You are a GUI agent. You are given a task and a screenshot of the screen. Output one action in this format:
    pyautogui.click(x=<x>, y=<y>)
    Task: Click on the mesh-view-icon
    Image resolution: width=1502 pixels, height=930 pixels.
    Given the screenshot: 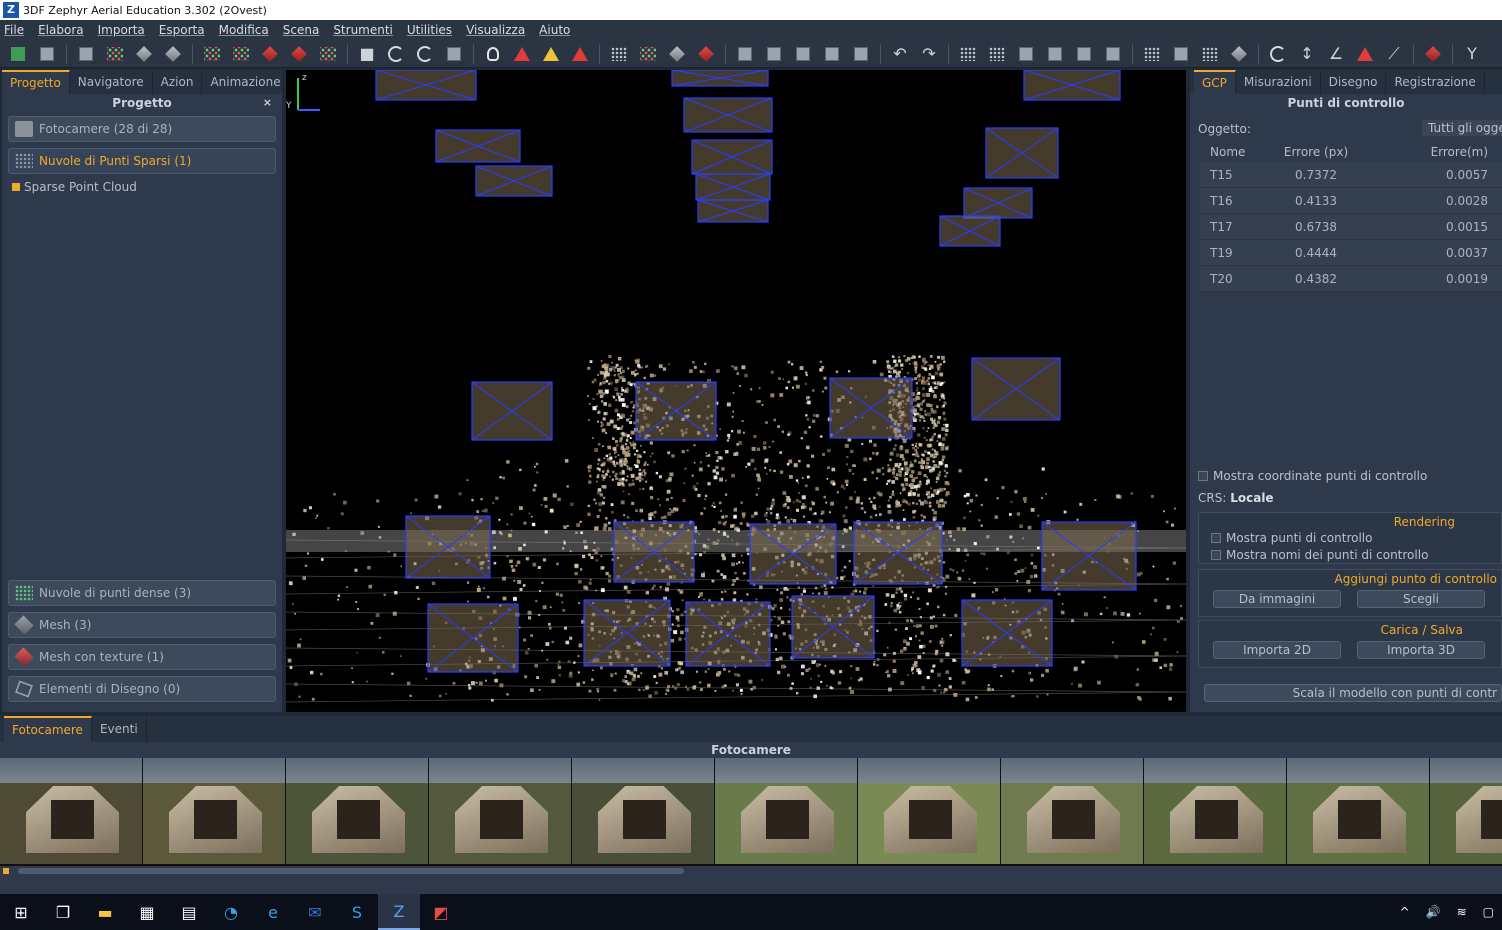 What is the action you would take?
    pyautogui.click(x=144, y=54)
    